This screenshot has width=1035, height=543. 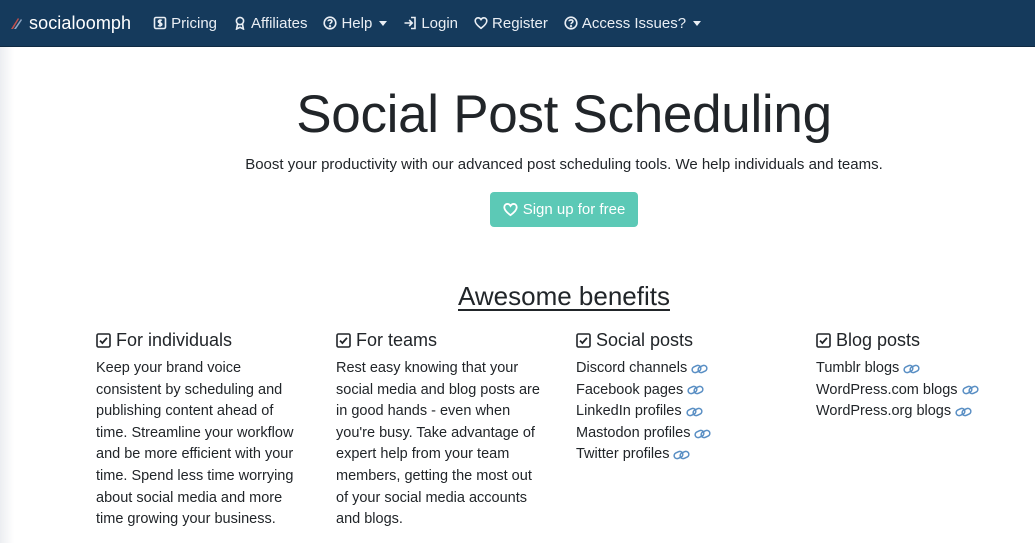 I want to click on link-wordpress-org: WordPress.org blogs, so click(x=883, y=412).